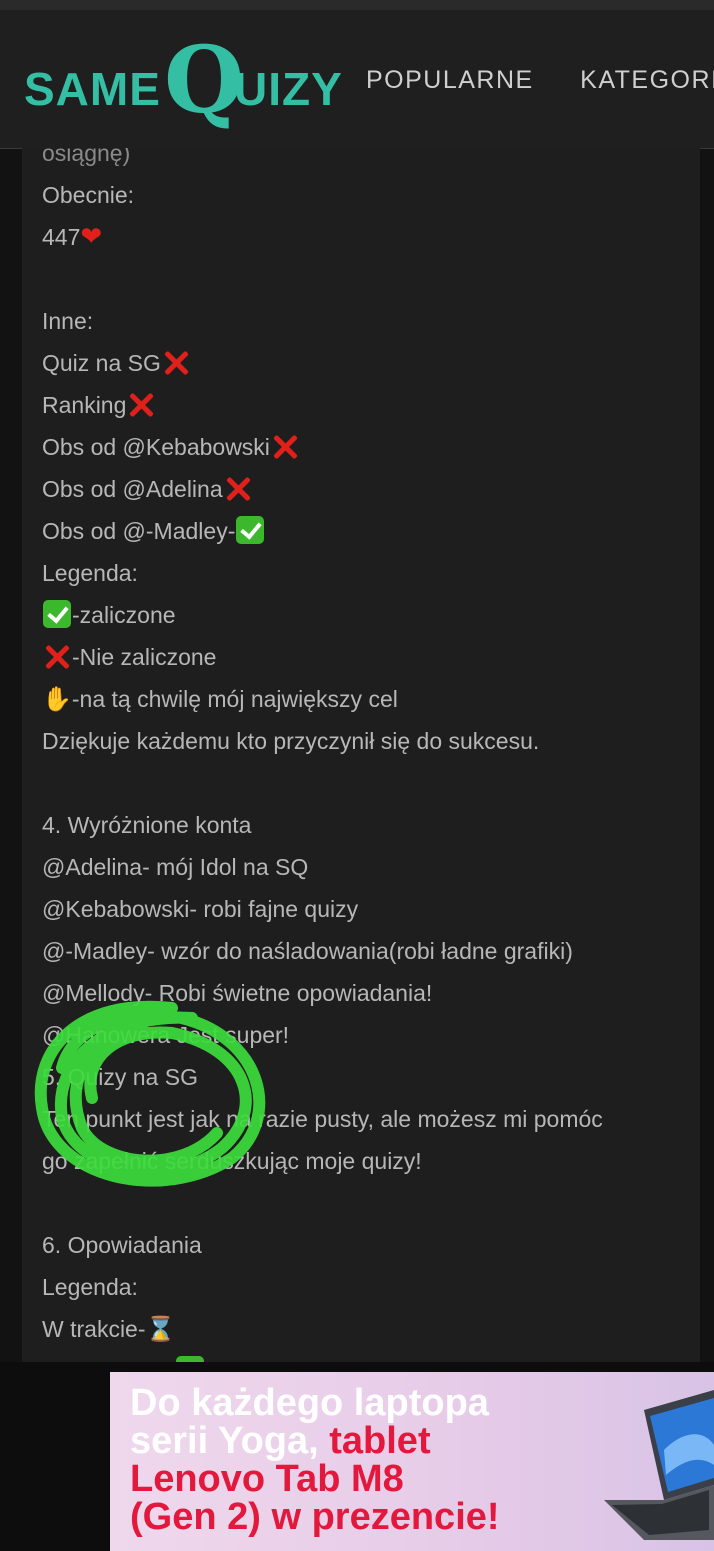 The image size is (714, 1551). Describe the element at coordinates (68, 321) in the screenshot. I see `line-text: Inne:` at that location.